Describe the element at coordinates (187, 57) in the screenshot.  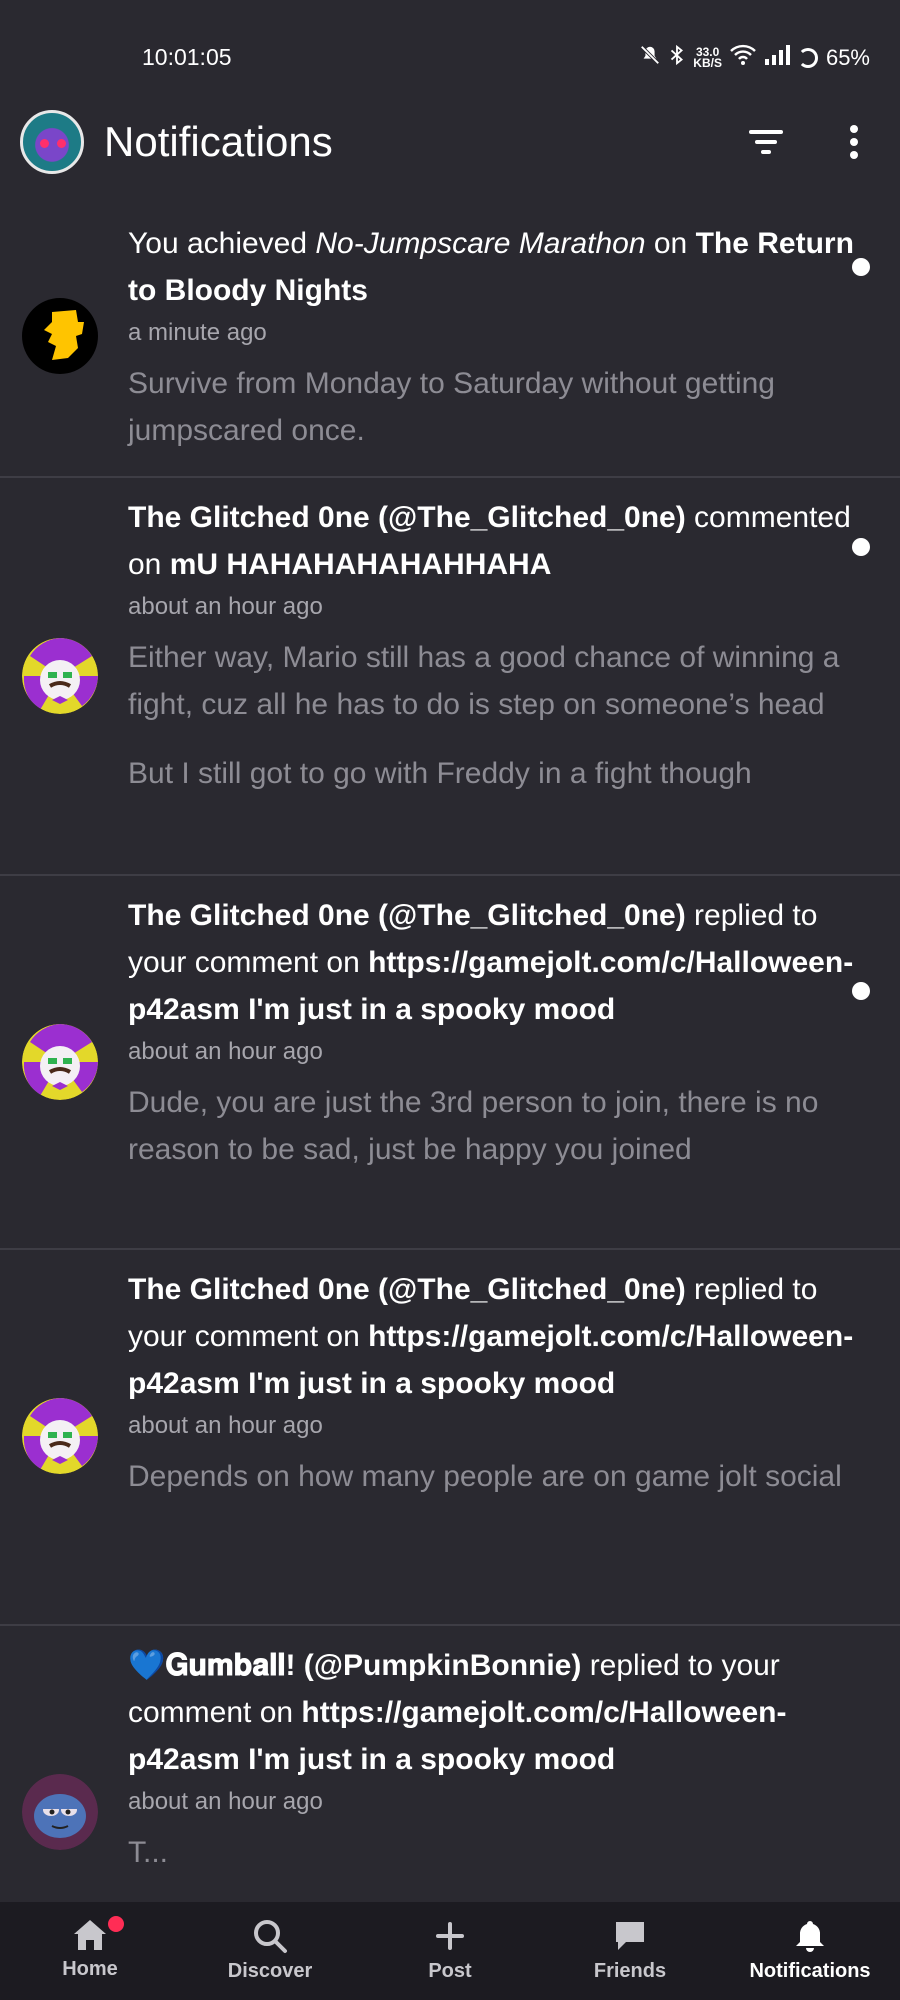
I see `status-time: 10:01:05` at that location.